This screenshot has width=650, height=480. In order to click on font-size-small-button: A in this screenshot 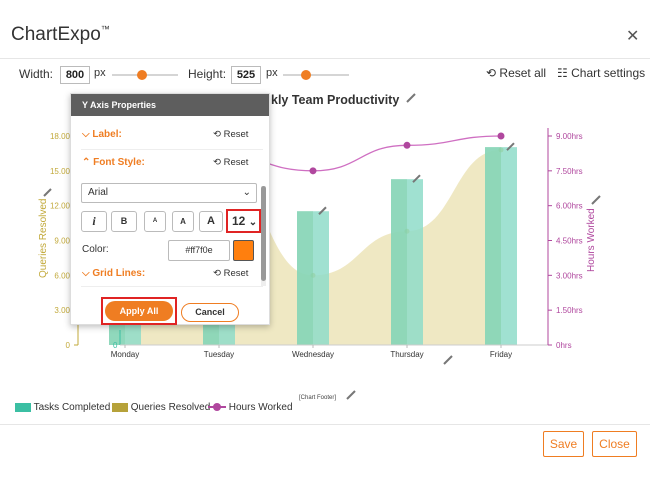, I will do `click(155, 221)`.